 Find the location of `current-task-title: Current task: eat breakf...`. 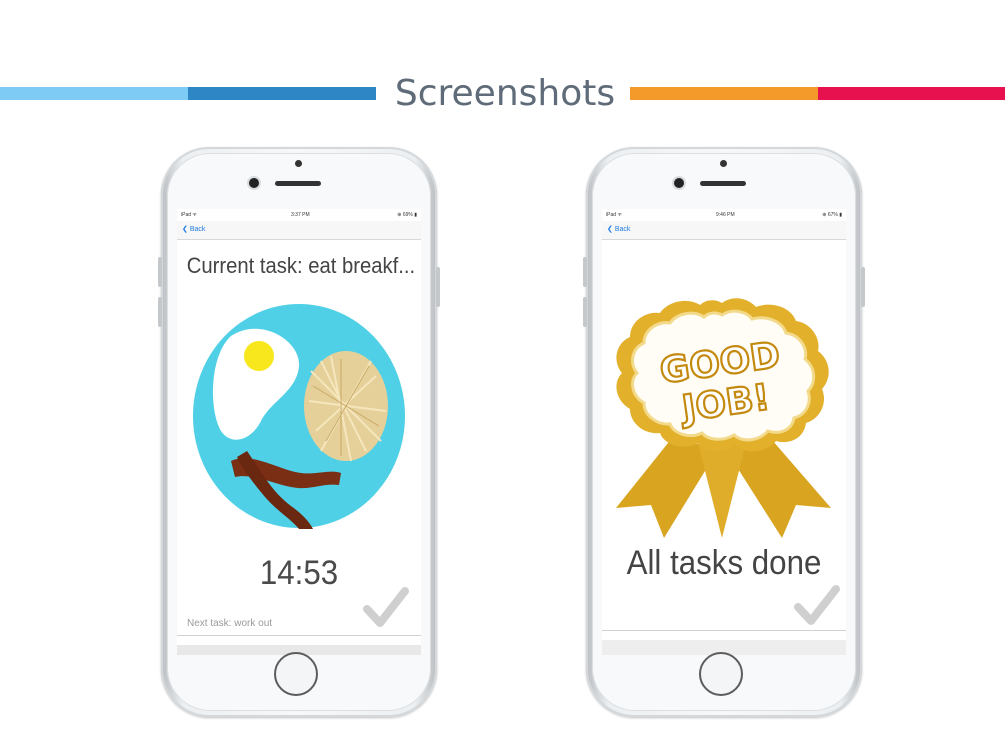

current-task-title: Current task: eat breakf... is located at coordinates (301, 265).